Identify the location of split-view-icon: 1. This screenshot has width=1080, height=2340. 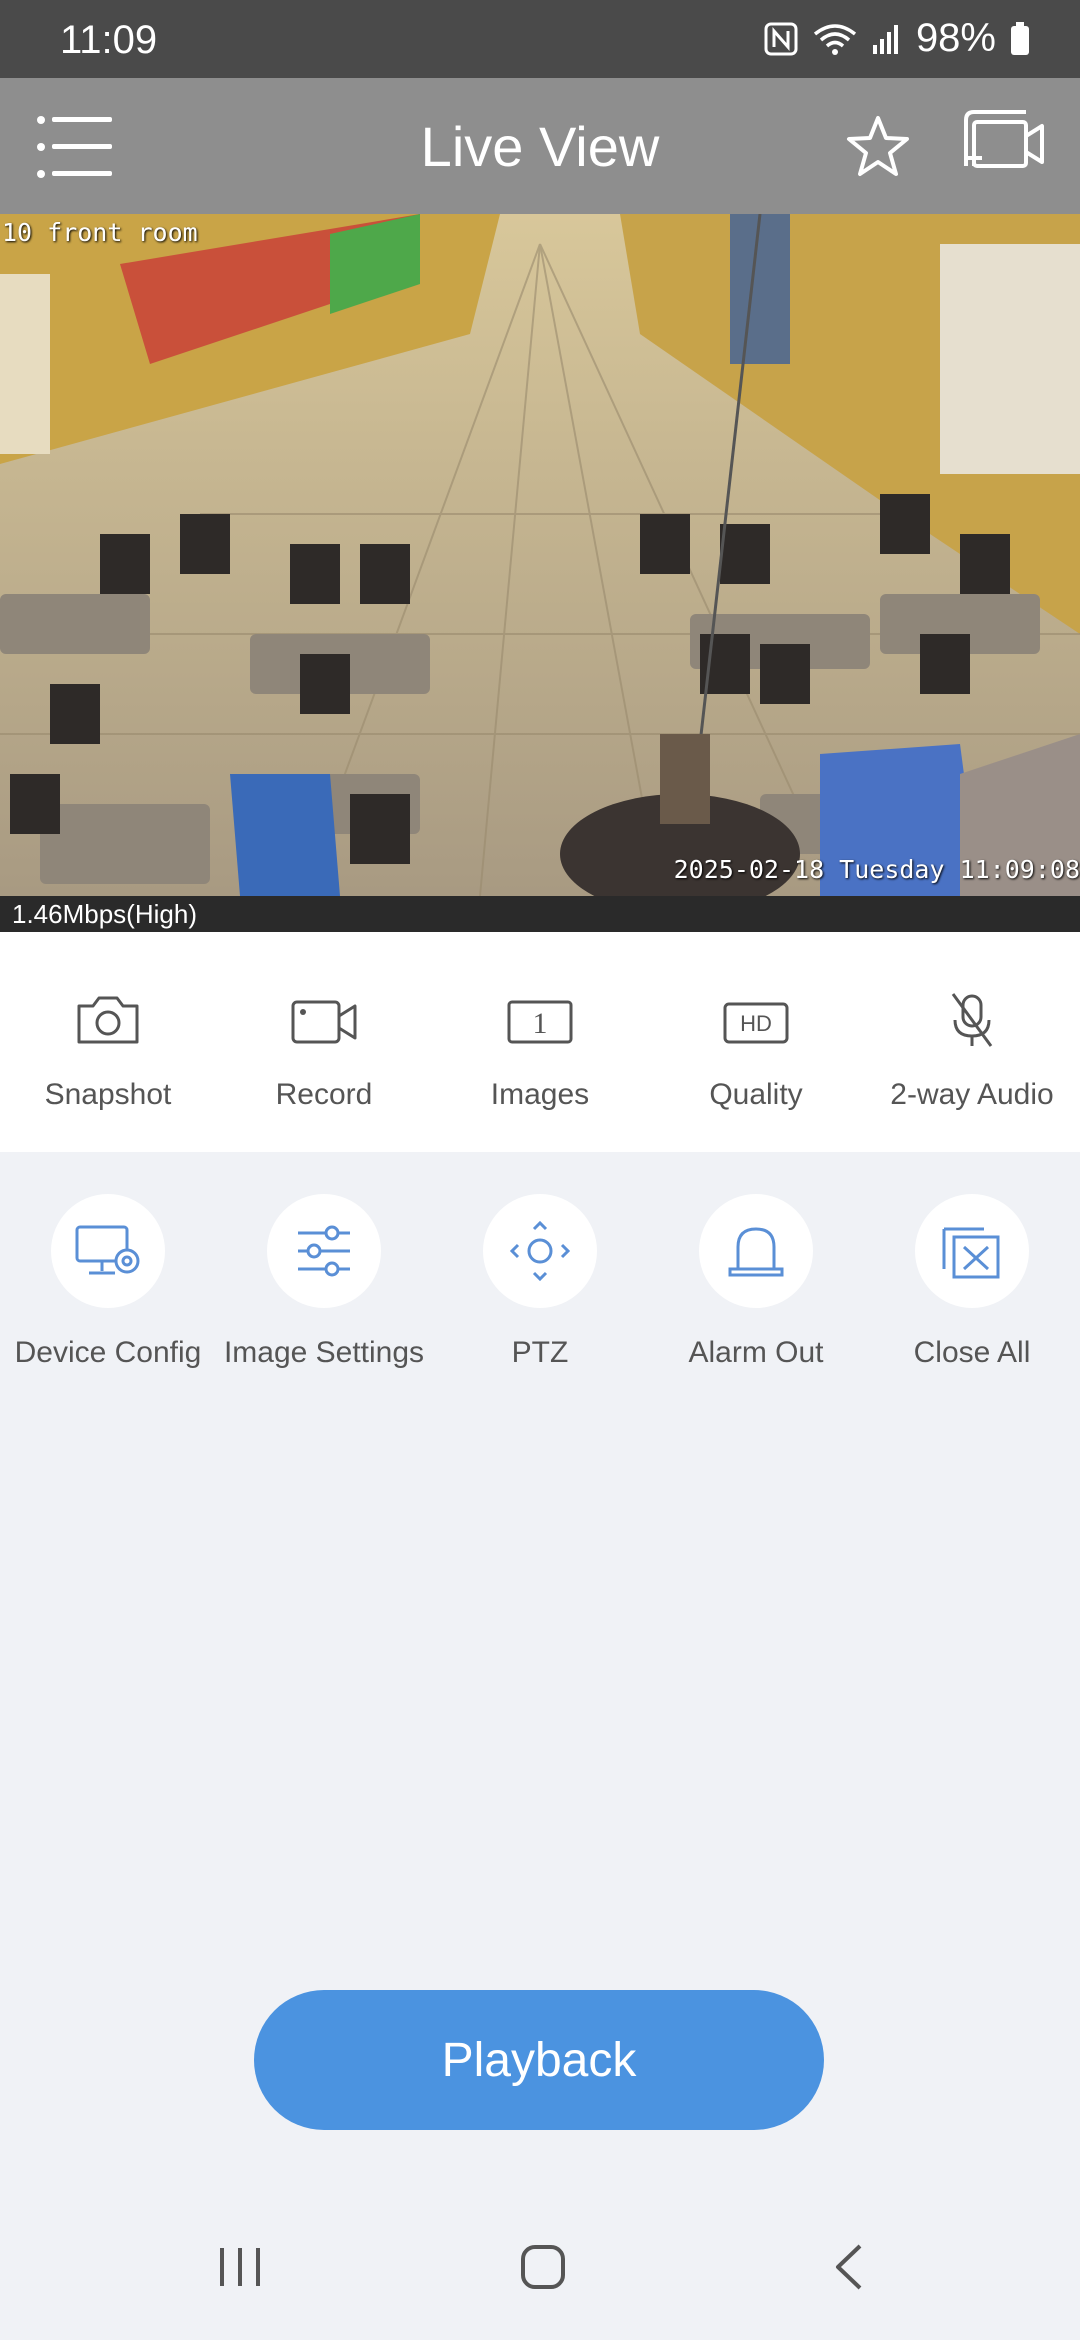
(540, 1022).